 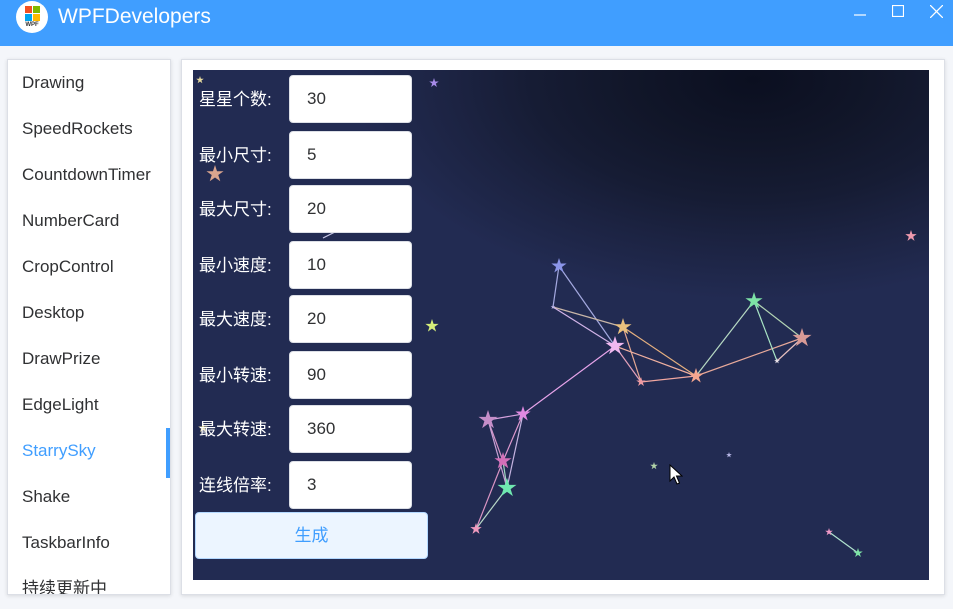 What do you see at coordinates (53, 83) in the screenshot?
I see `sidebar-item-drawing: Drawing` at bounding box center [53, 83].